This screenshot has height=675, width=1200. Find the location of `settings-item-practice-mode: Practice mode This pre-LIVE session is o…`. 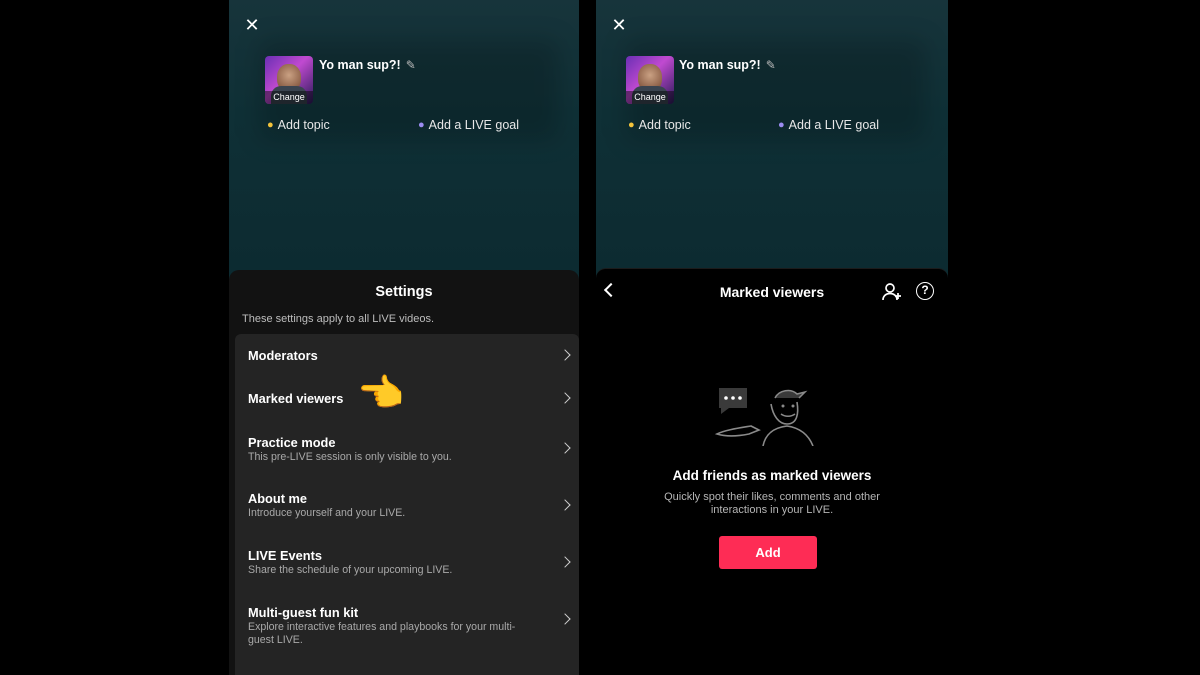

settings-item-practice-mode: Practice mode This pre-LIVE session is o… is located at coordinates (407, 448).